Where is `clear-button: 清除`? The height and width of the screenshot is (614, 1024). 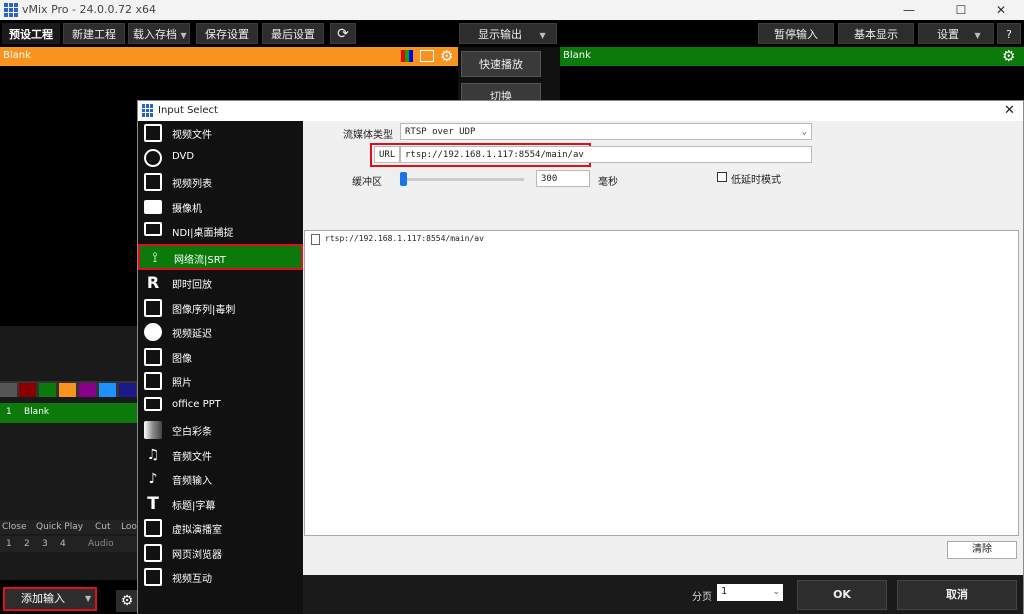 clear-button: 清除 is located at coordinates (982, 550).